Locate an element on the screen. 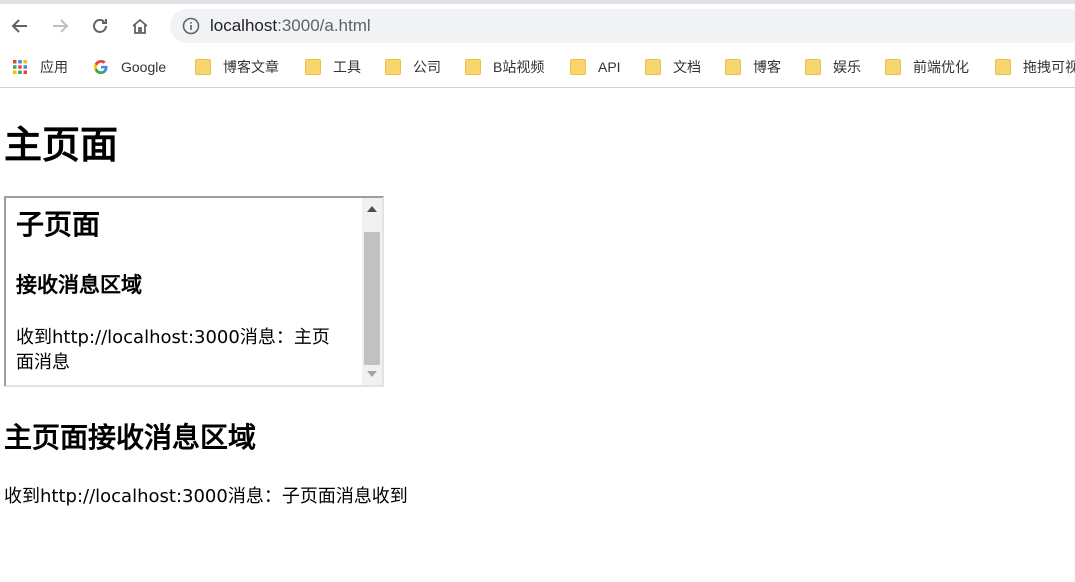  bookmark-label: 工具 is located at coordinates (347, 67).